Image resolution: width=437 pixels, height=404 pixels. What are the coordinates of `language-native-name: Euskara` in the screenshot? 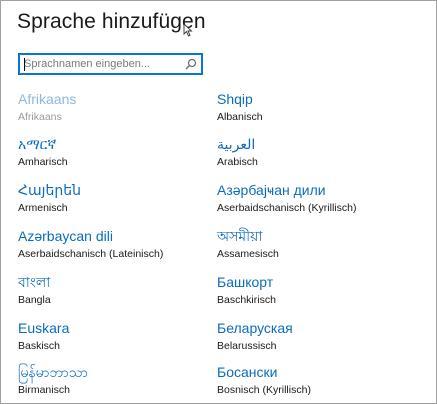 It's located at (44, 328).